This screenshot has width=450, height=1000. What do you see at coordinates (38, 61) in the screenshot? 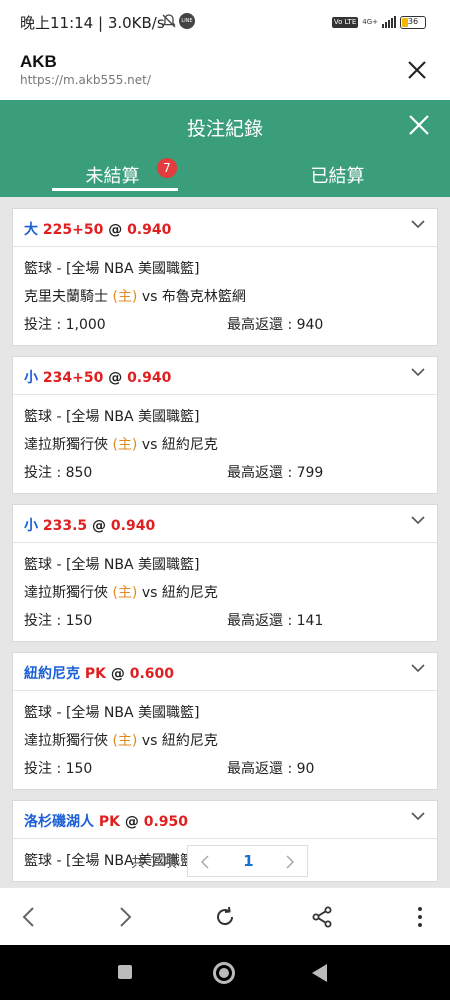
I see `site-name: AKB` at bounding box center [38, 61].